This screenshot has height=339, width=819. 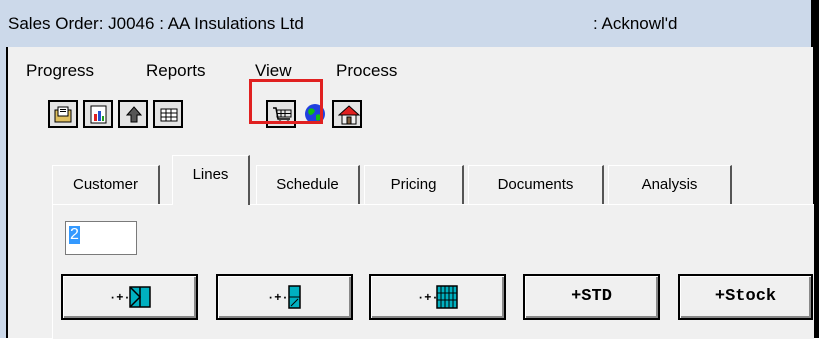 I want to click on tab-customer-label: Customer, so click(x=105, y=184).